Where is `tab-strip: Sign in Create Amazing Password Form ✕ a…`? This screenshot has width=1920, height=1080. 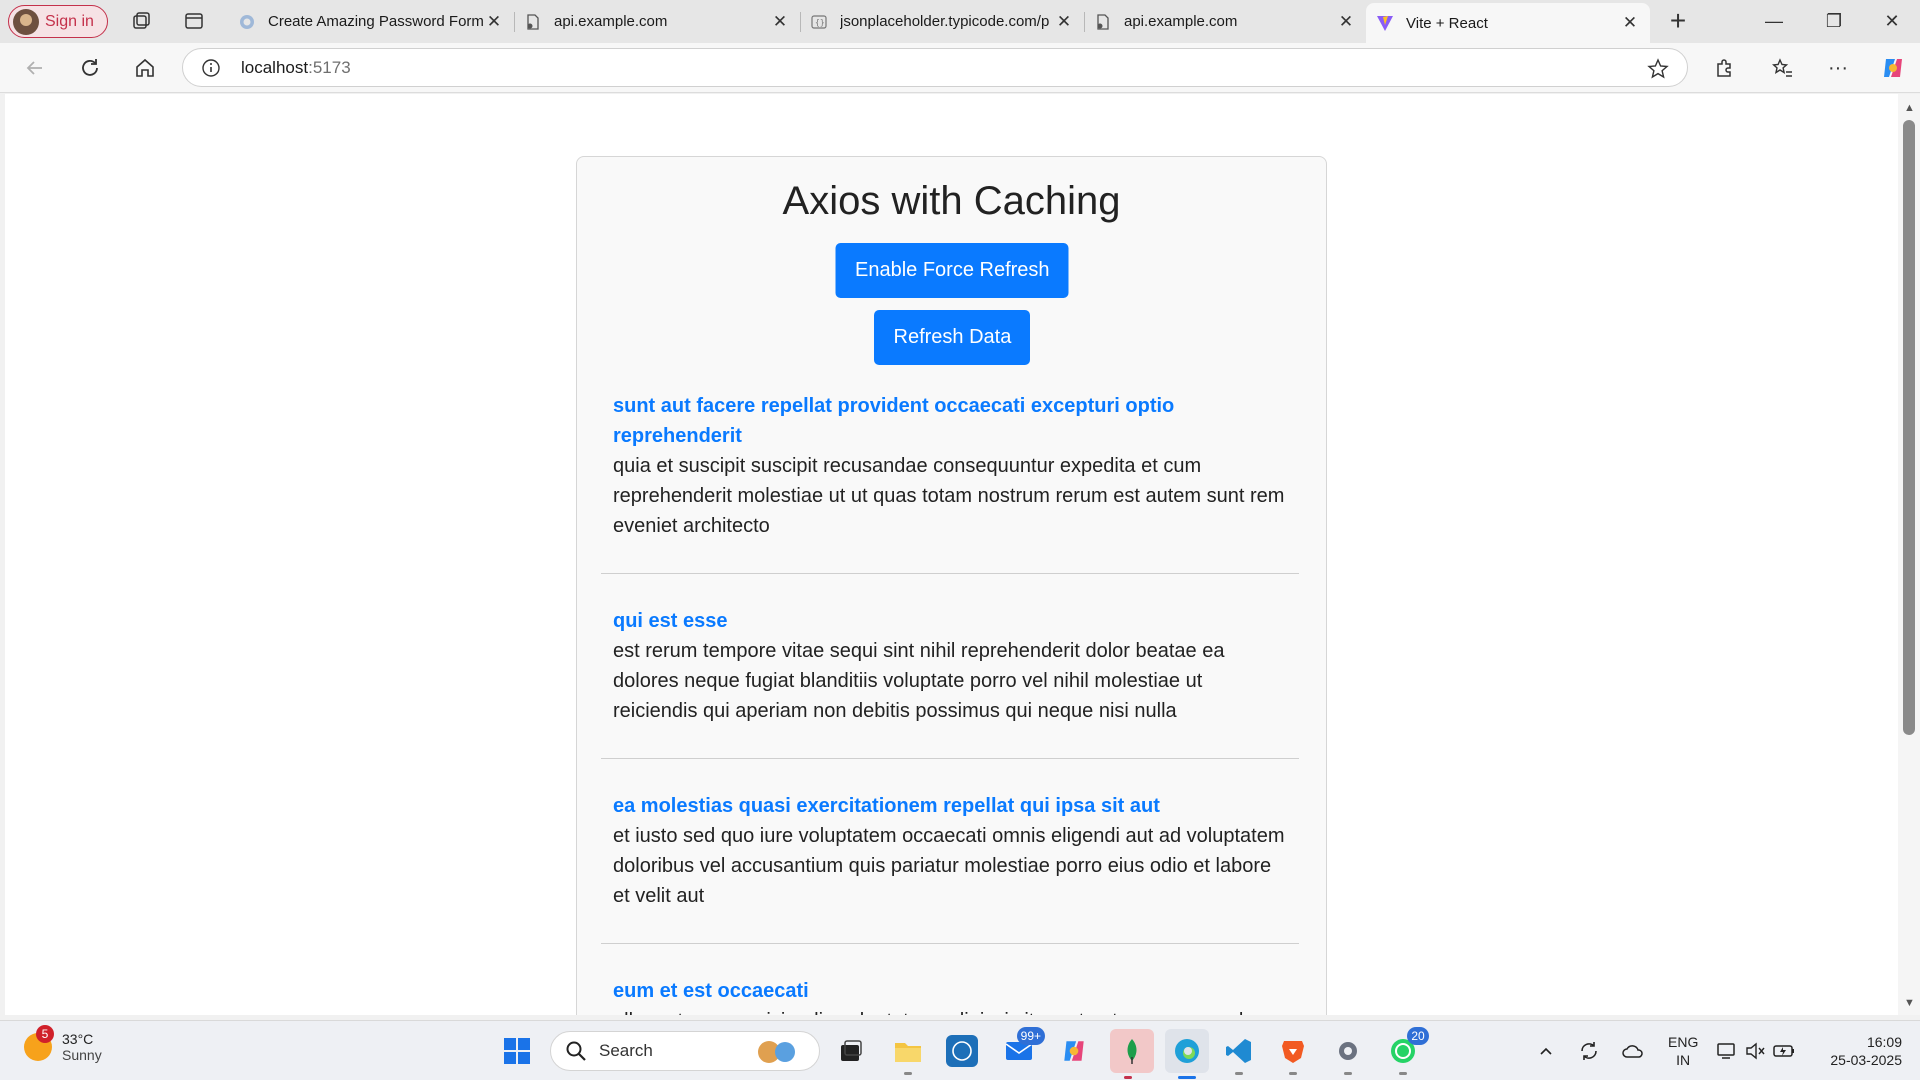
tab-strip: Sign in Create Amazing Password Form ✕ a… is located at coordinates (960, 21).